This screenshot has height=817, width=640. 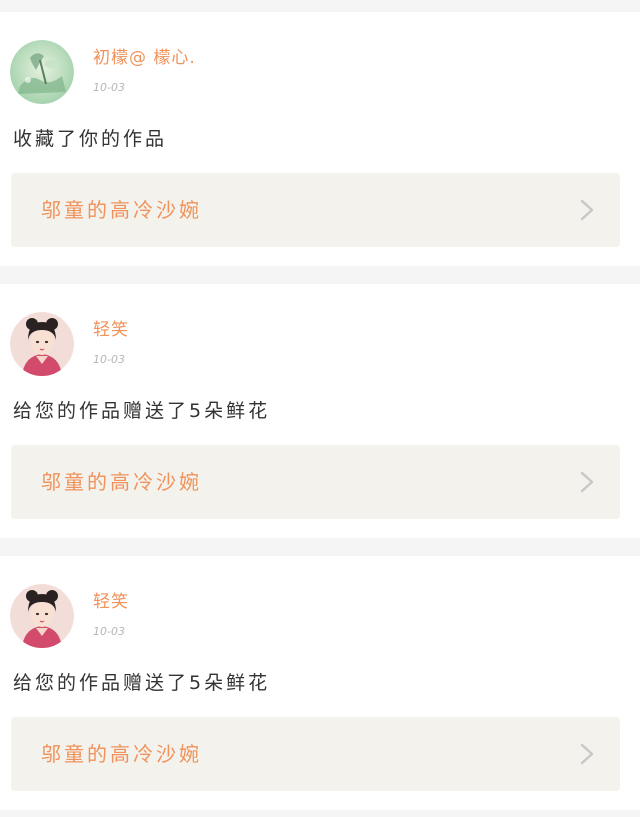 What do you see at coordinates (42, 72) in the screenshot?
I see `avatar-landscape-icon` at bounding box center [42, 72].